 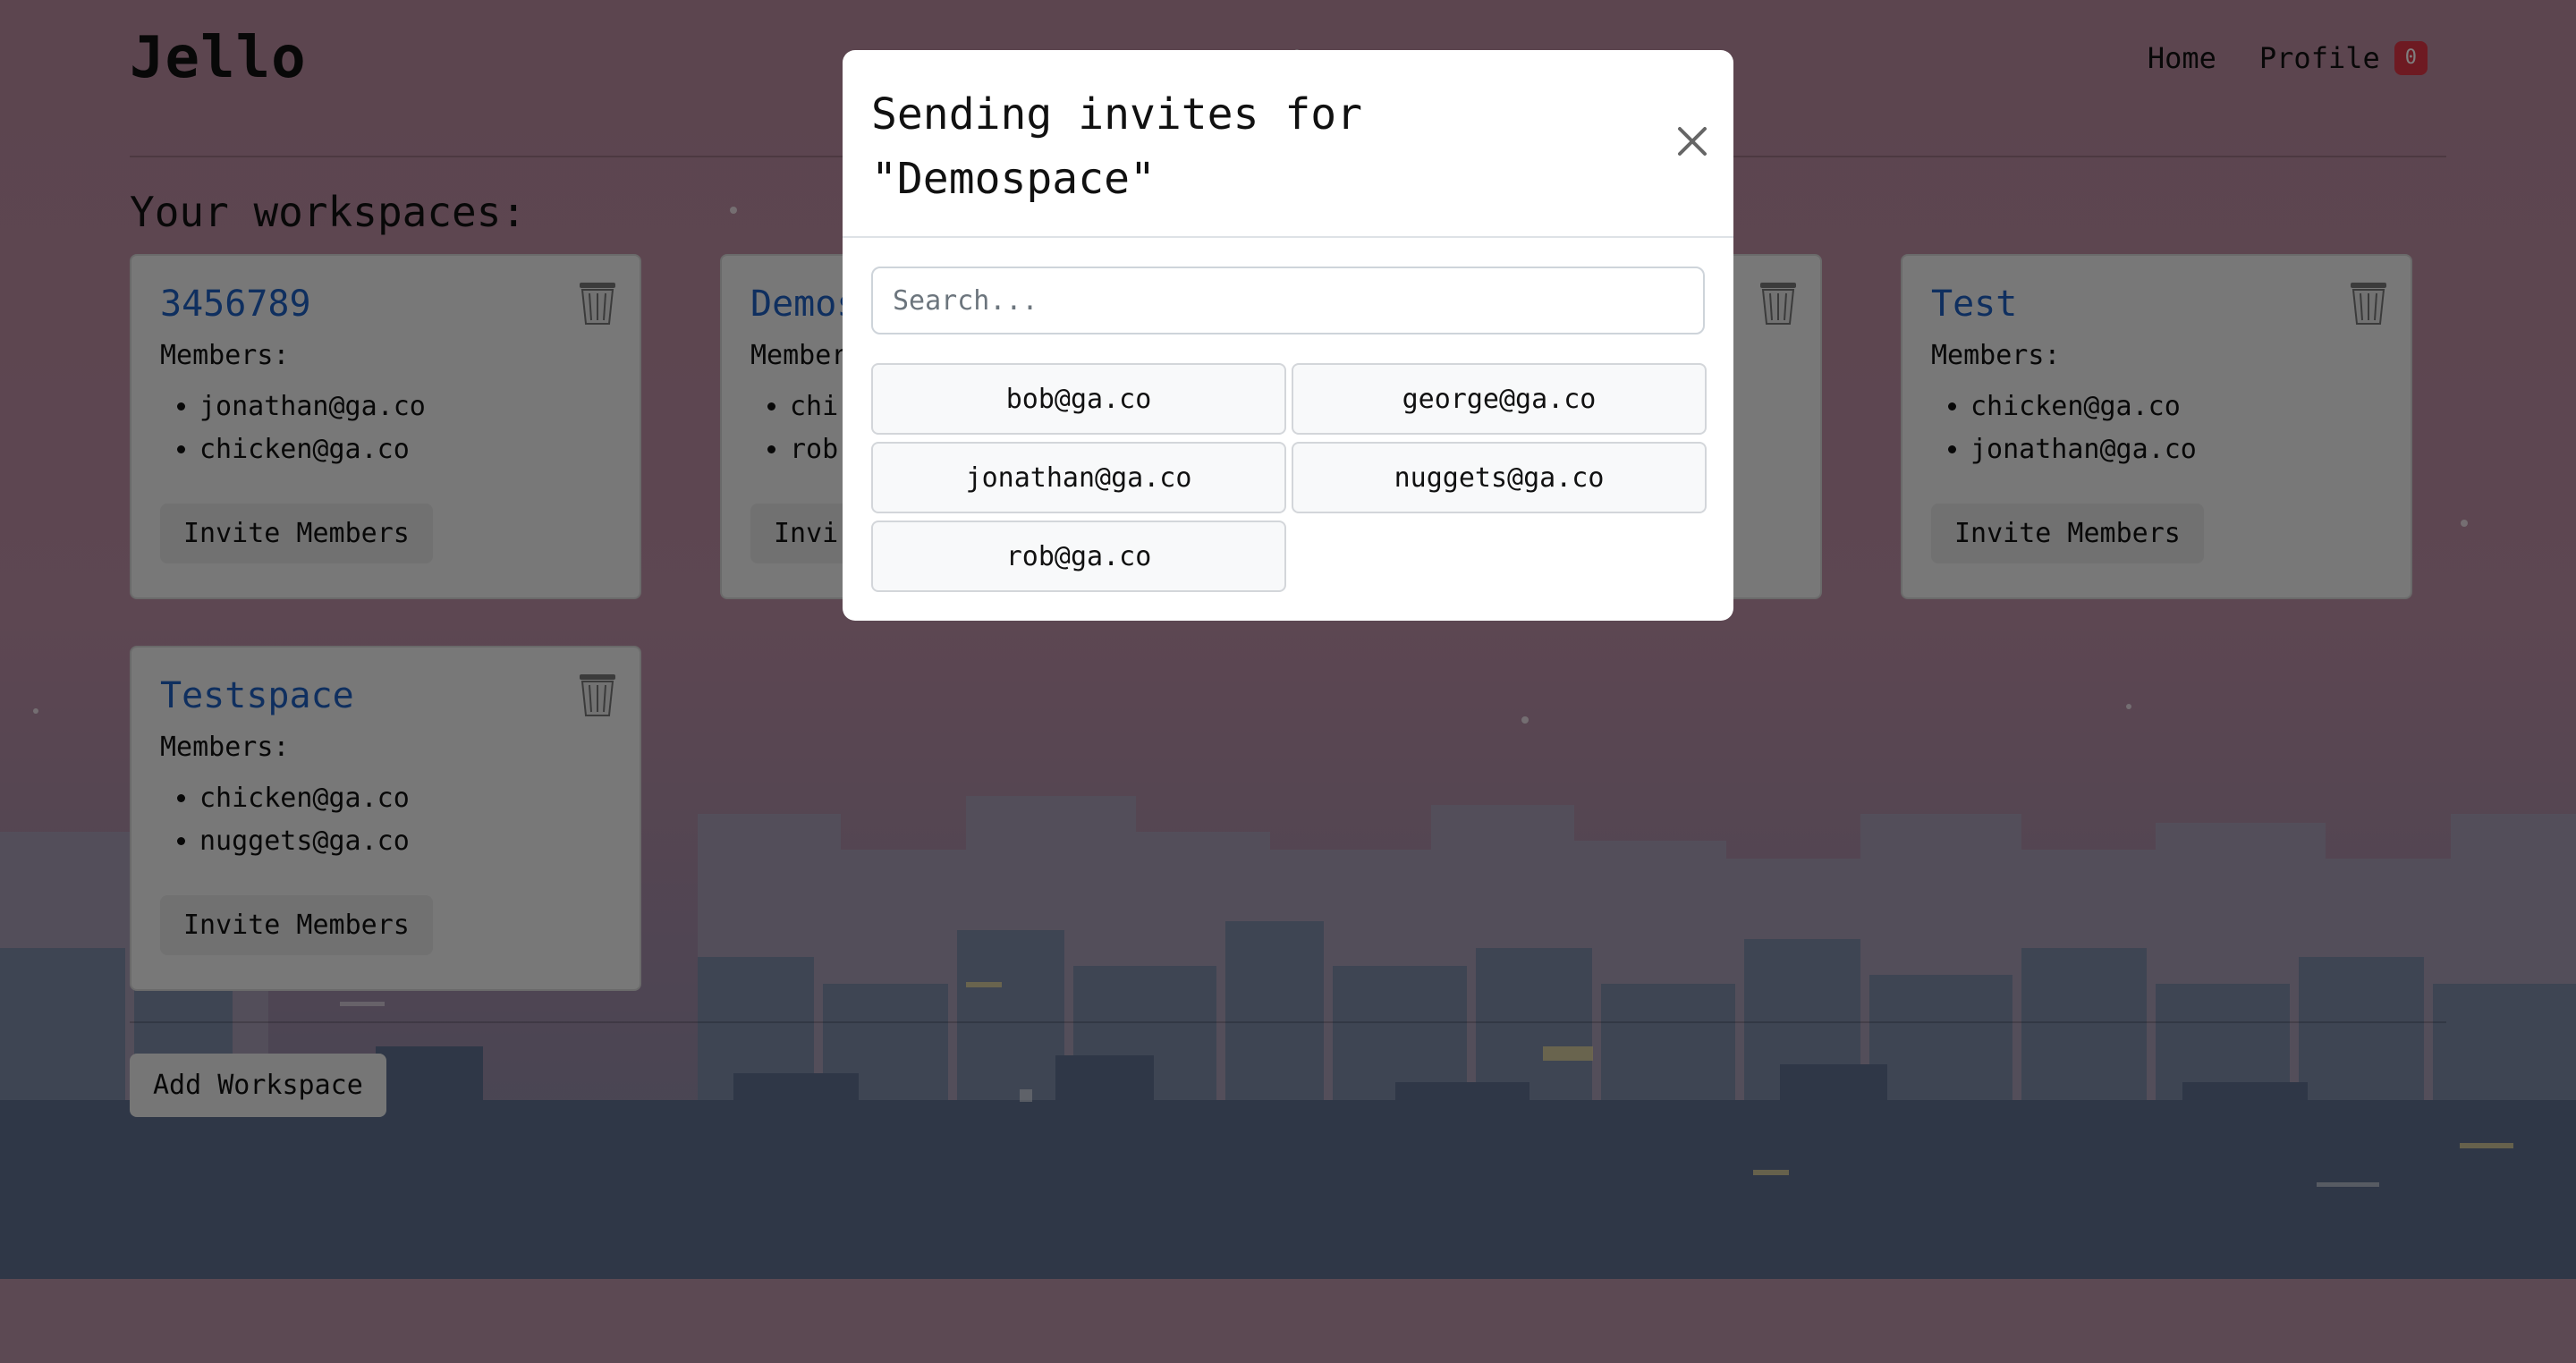 What do you see at coordinates (1078, 557) in the screenshot?
I see `user-invite-button: rob@ga.co` at bounding box center [1078, 557].